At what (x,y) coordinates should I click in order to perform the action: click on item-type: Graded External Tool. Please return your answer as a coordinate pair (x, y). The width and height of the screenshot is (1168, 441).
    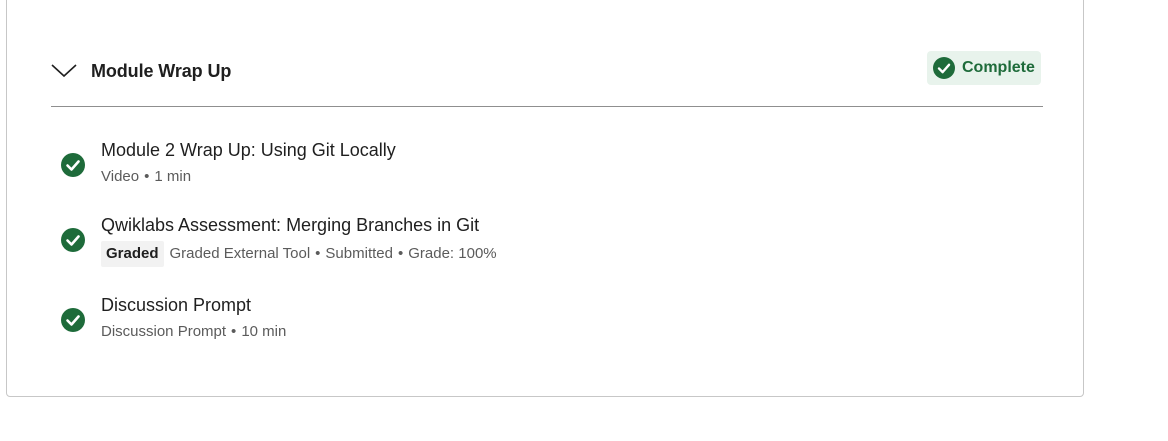
    Looking at the image, I should click on (240, 253).